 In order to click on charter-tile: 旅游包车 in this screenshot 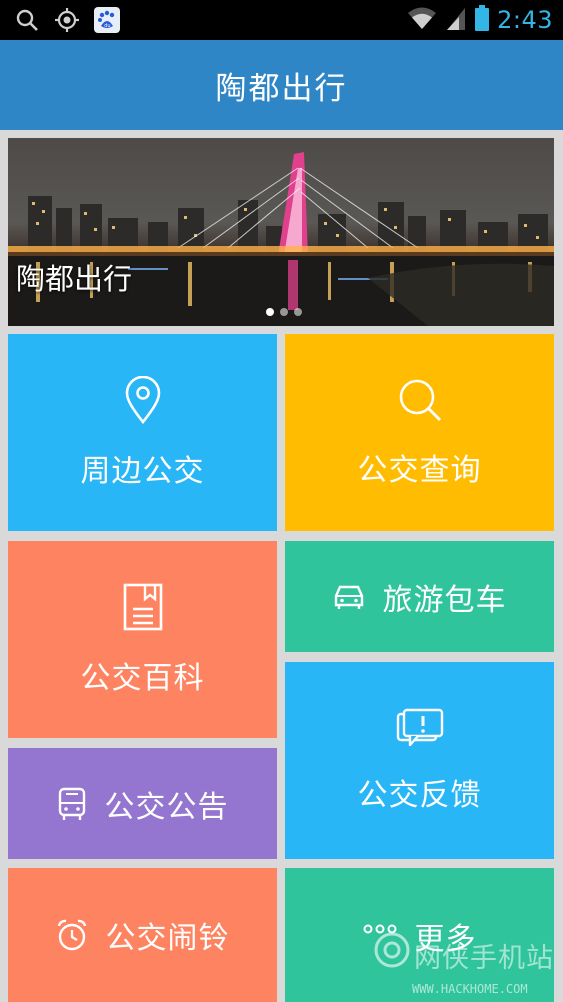, I will do `click(419, 596)`.